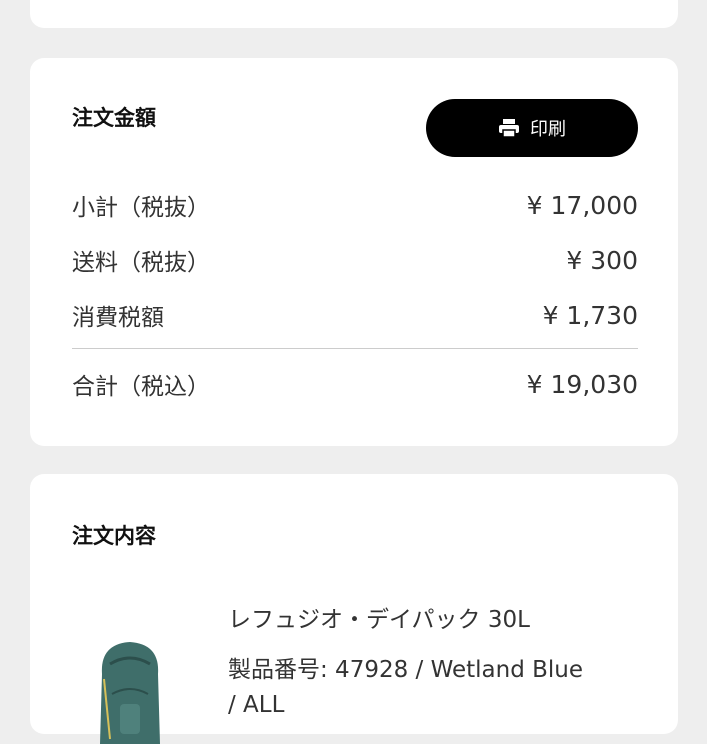  What do you see at coordinates (141, 387) in the screenshot?
I see `total-label: 合計（税込）` at bounding box center [141, 387].